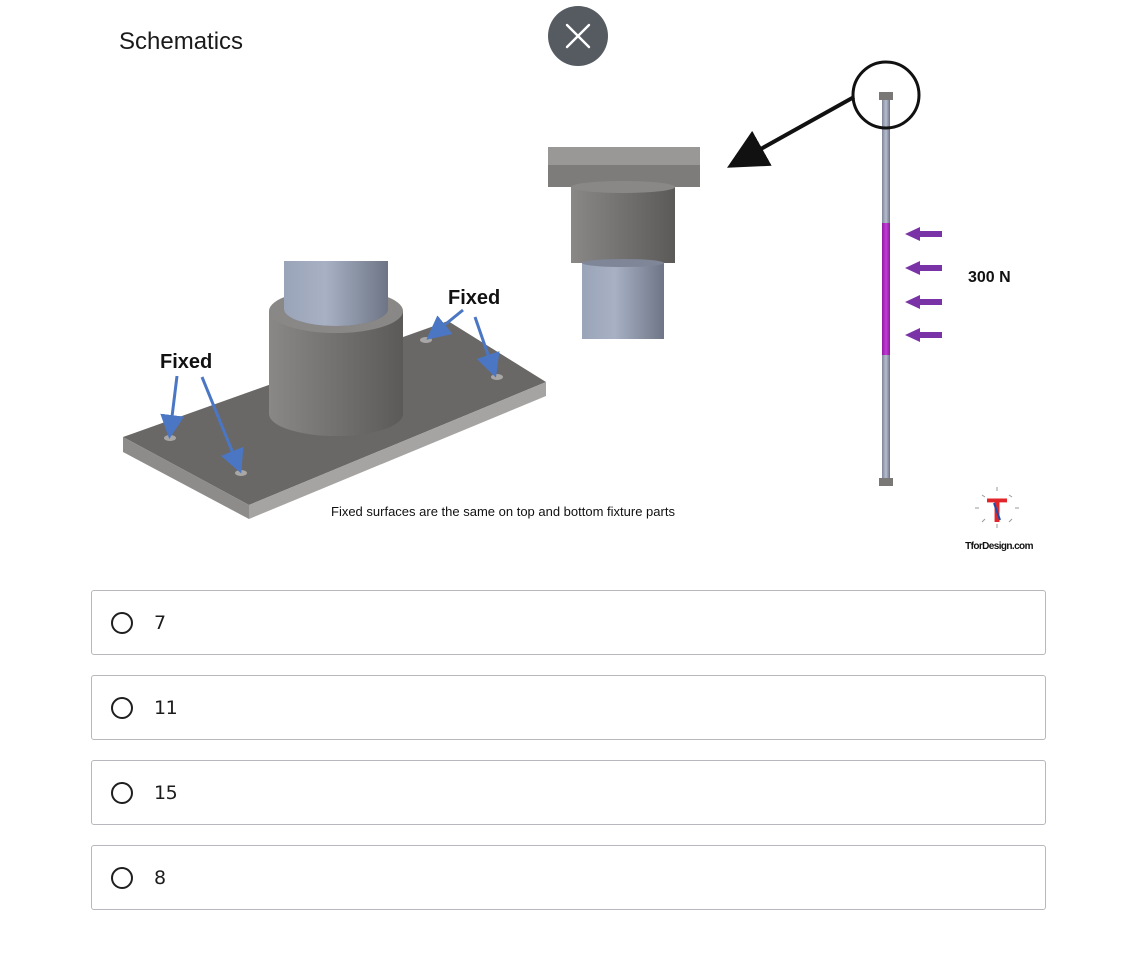 The image size is (1126, 959). I want to click on fixed-label-right: Fixed, so click(474, 298).